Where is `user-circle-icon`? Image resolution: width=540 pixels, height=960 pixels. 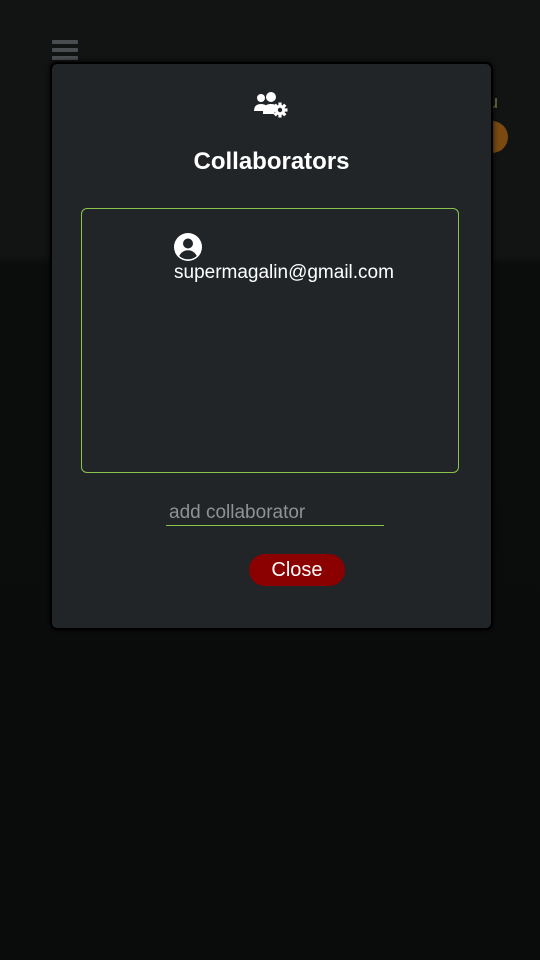 user-circle-icon is located at coordinates (188, 247).